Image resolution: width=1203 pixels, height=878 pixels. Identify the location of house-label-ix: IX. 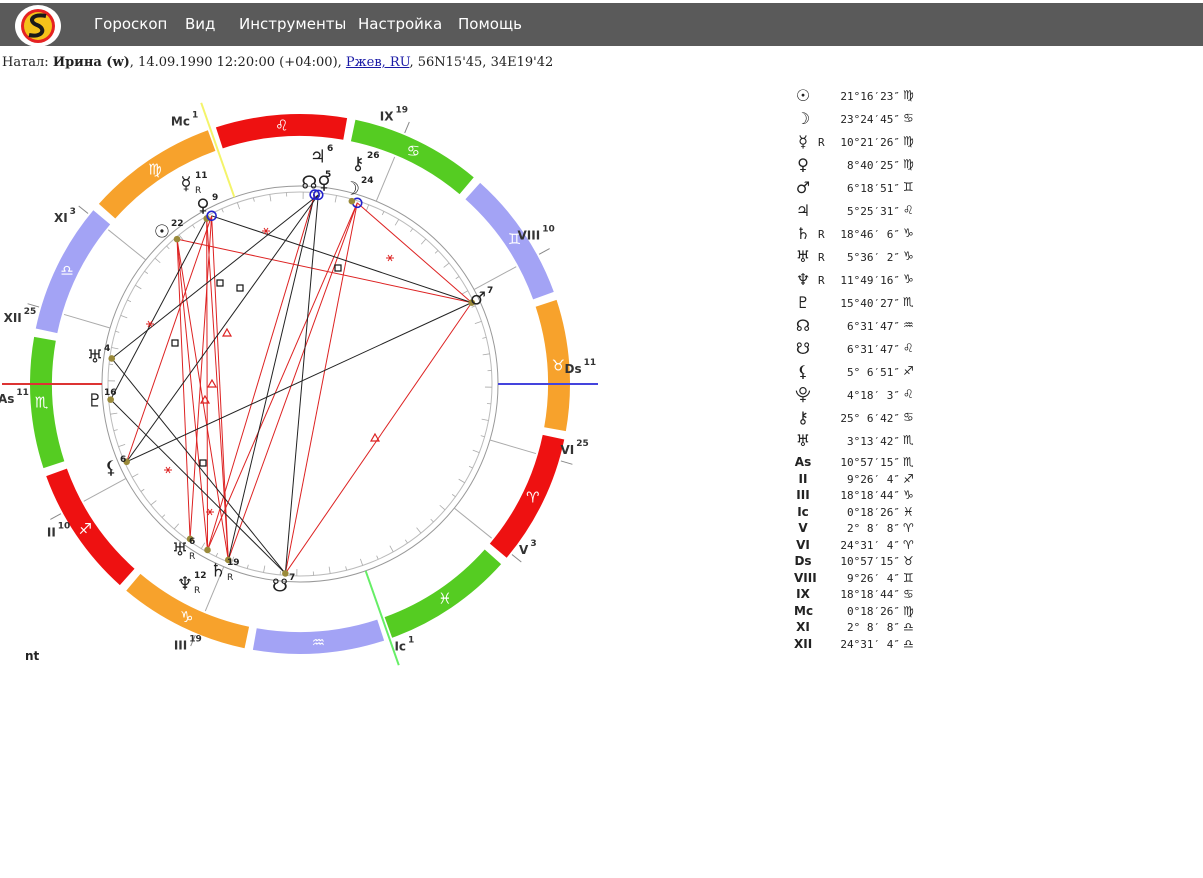
(387, 117).